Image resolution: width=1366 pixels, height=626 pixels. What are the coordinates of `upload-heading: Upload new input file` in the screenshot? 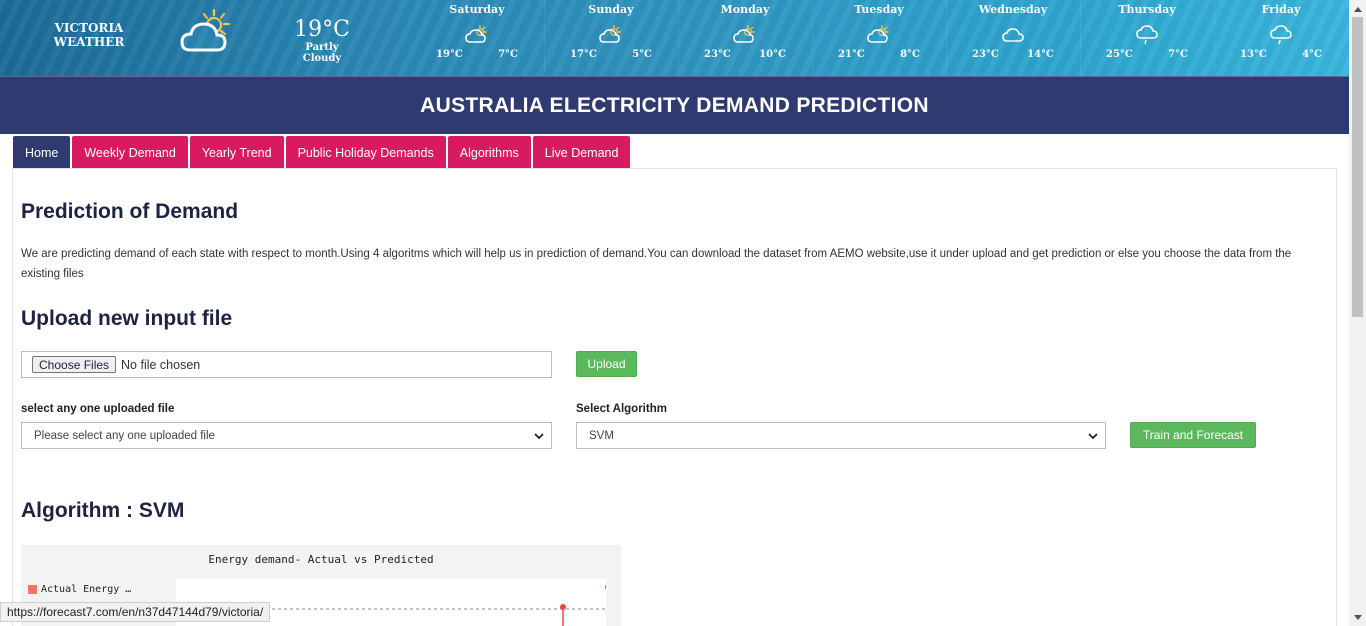 It's located at (127, 318).